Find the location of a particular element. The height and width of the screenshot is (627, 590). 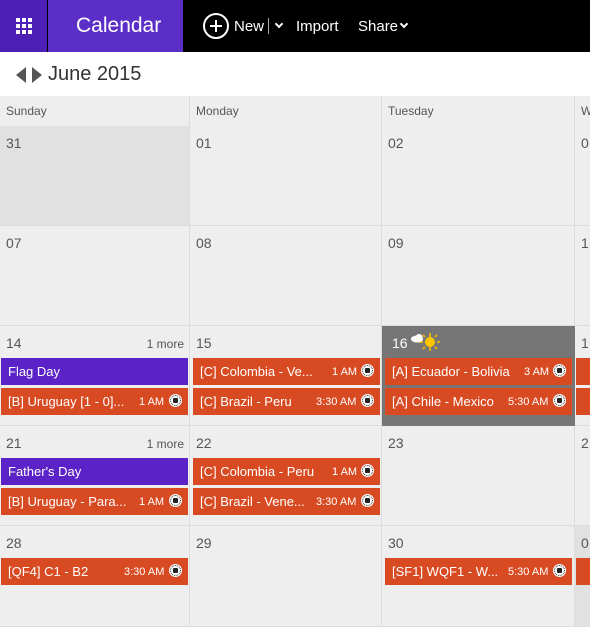

import-button: Import is located at coordinates (317, 26).